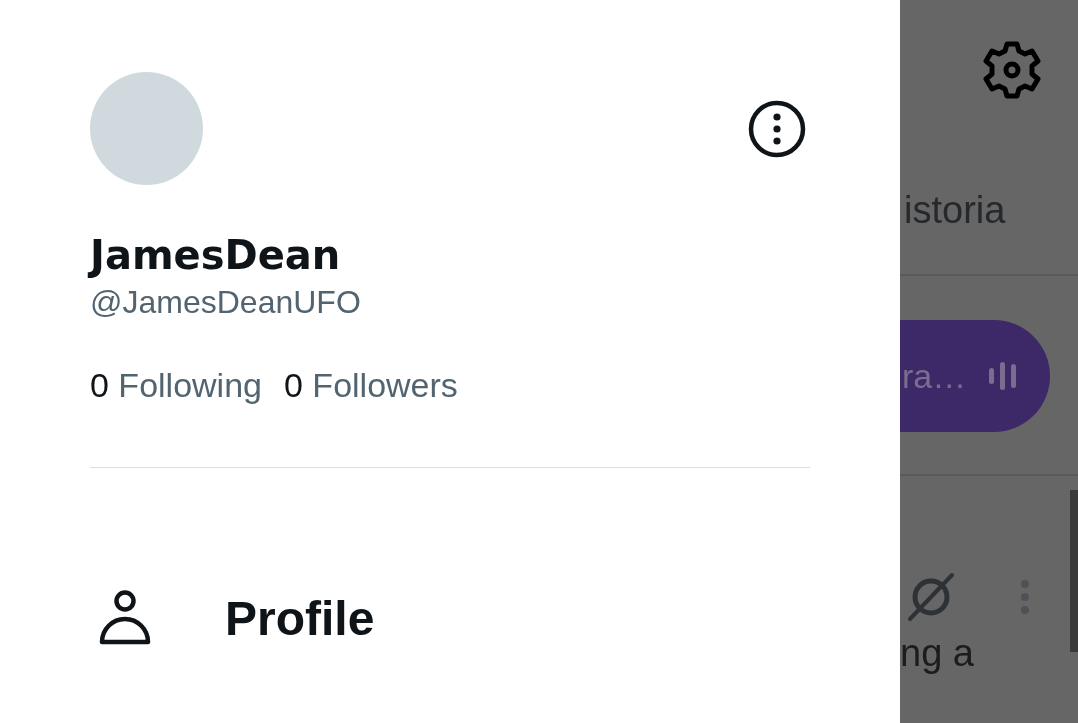 This screenshot has width=1078, height=723. What do you see at coordinates (937, 653) in the screenshot?
I see `post-text: ng a` at bounding box center [937, 653].